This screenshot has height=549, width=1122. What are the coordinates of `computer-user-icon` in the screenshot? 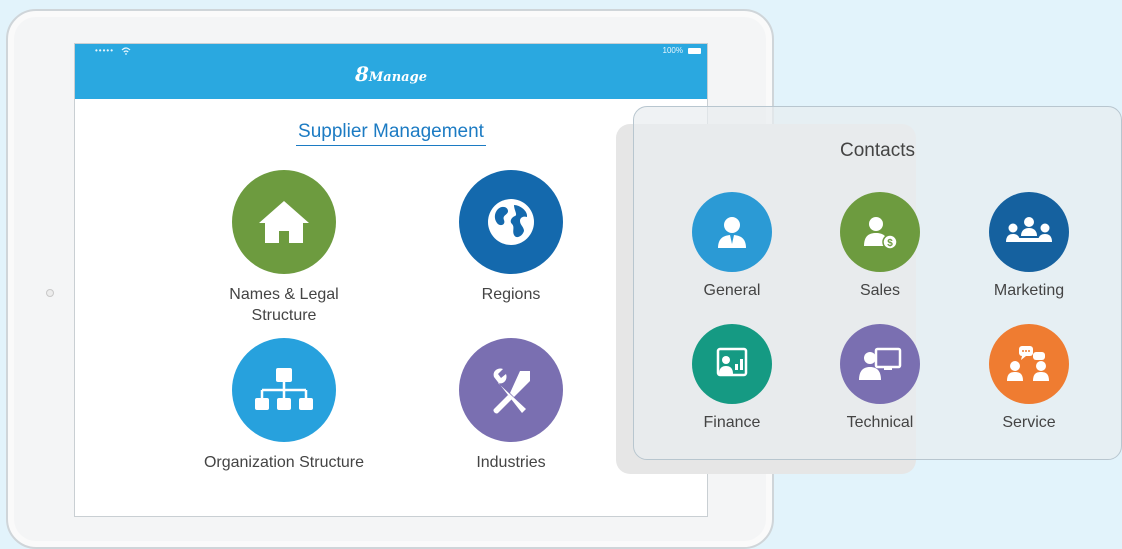 It's located at (880, 364).